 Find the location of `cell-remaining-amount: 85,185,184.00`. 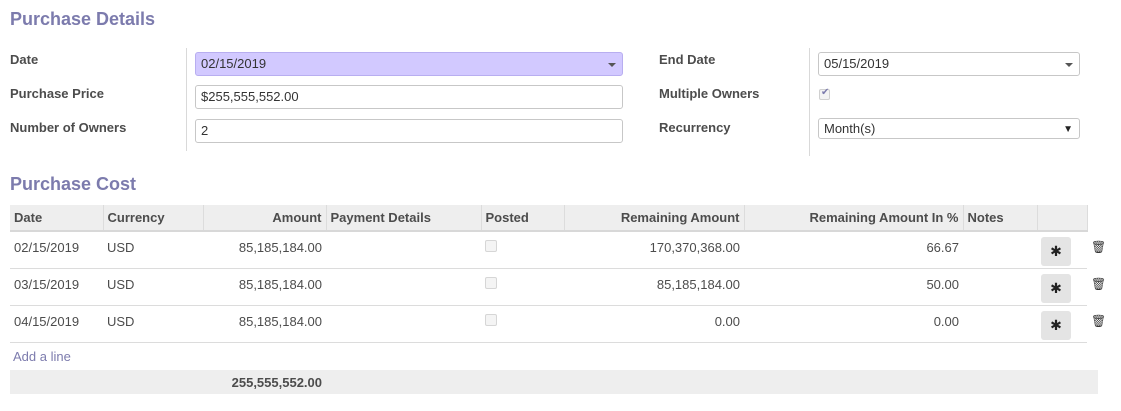

cell-remaining-amount: 85,185,184.00 is located at coordinates (654, 287).